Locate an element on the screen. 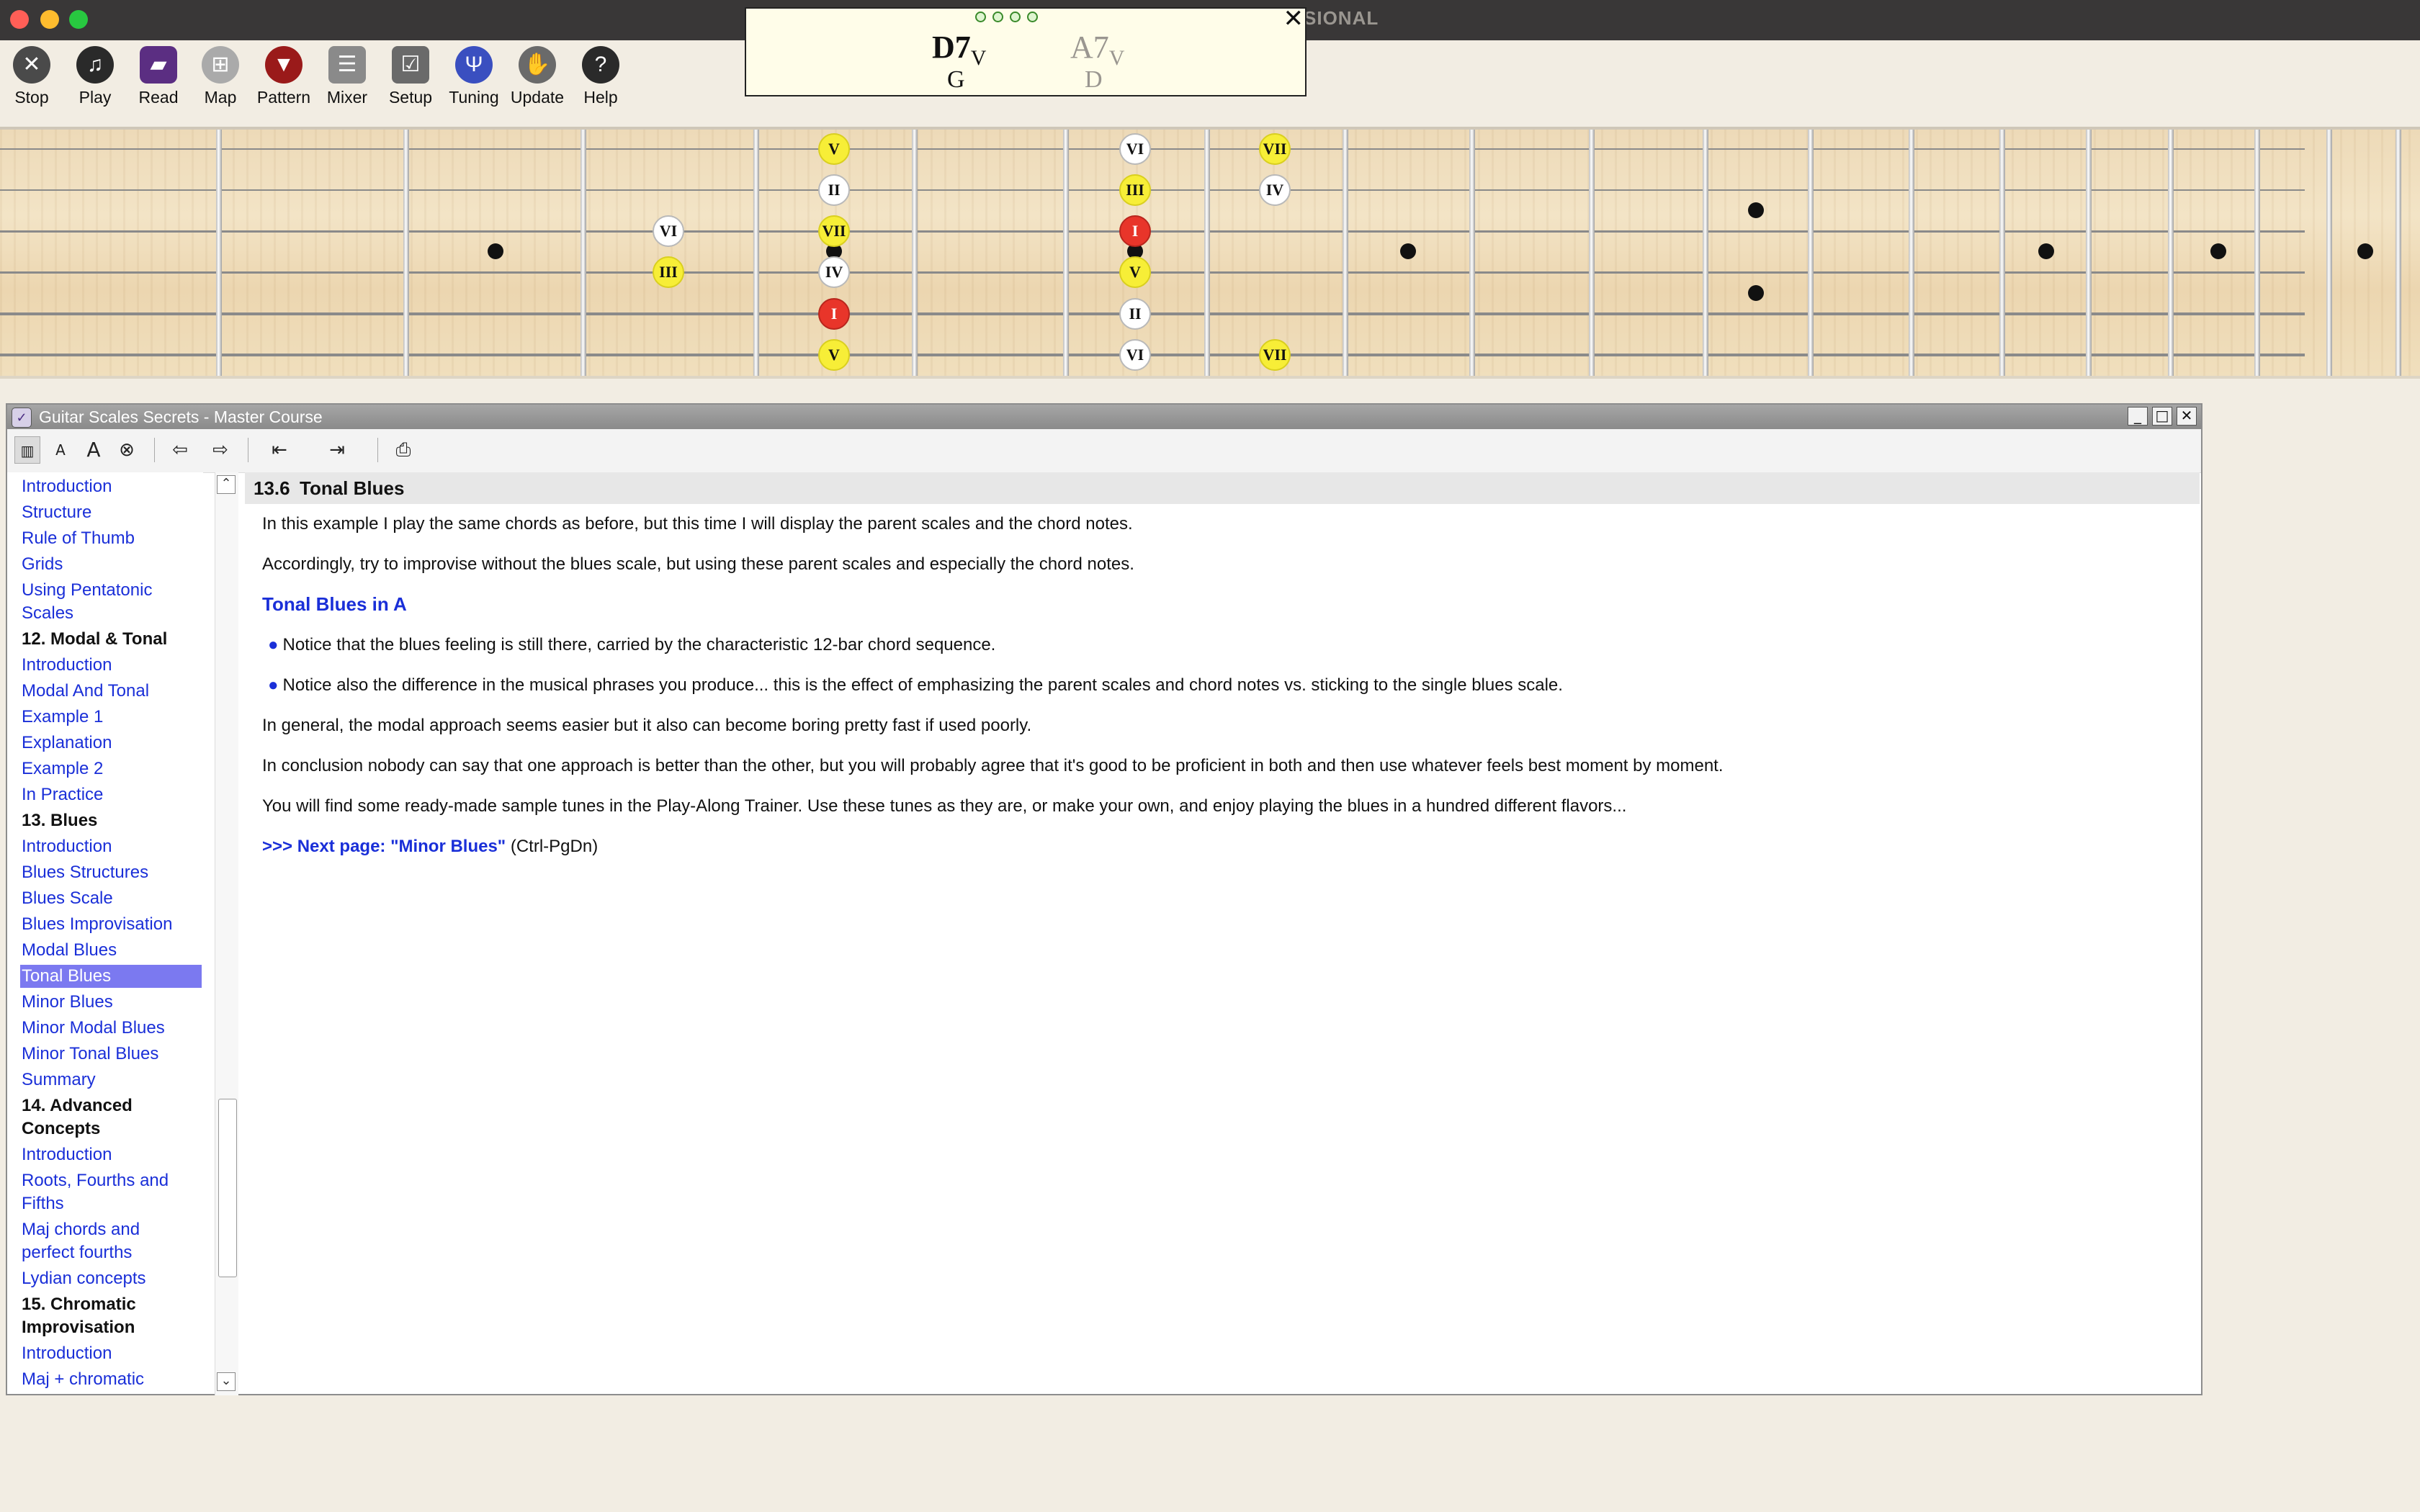  stop-audio-icon: ⊗ is located at coordinates (127, 450).